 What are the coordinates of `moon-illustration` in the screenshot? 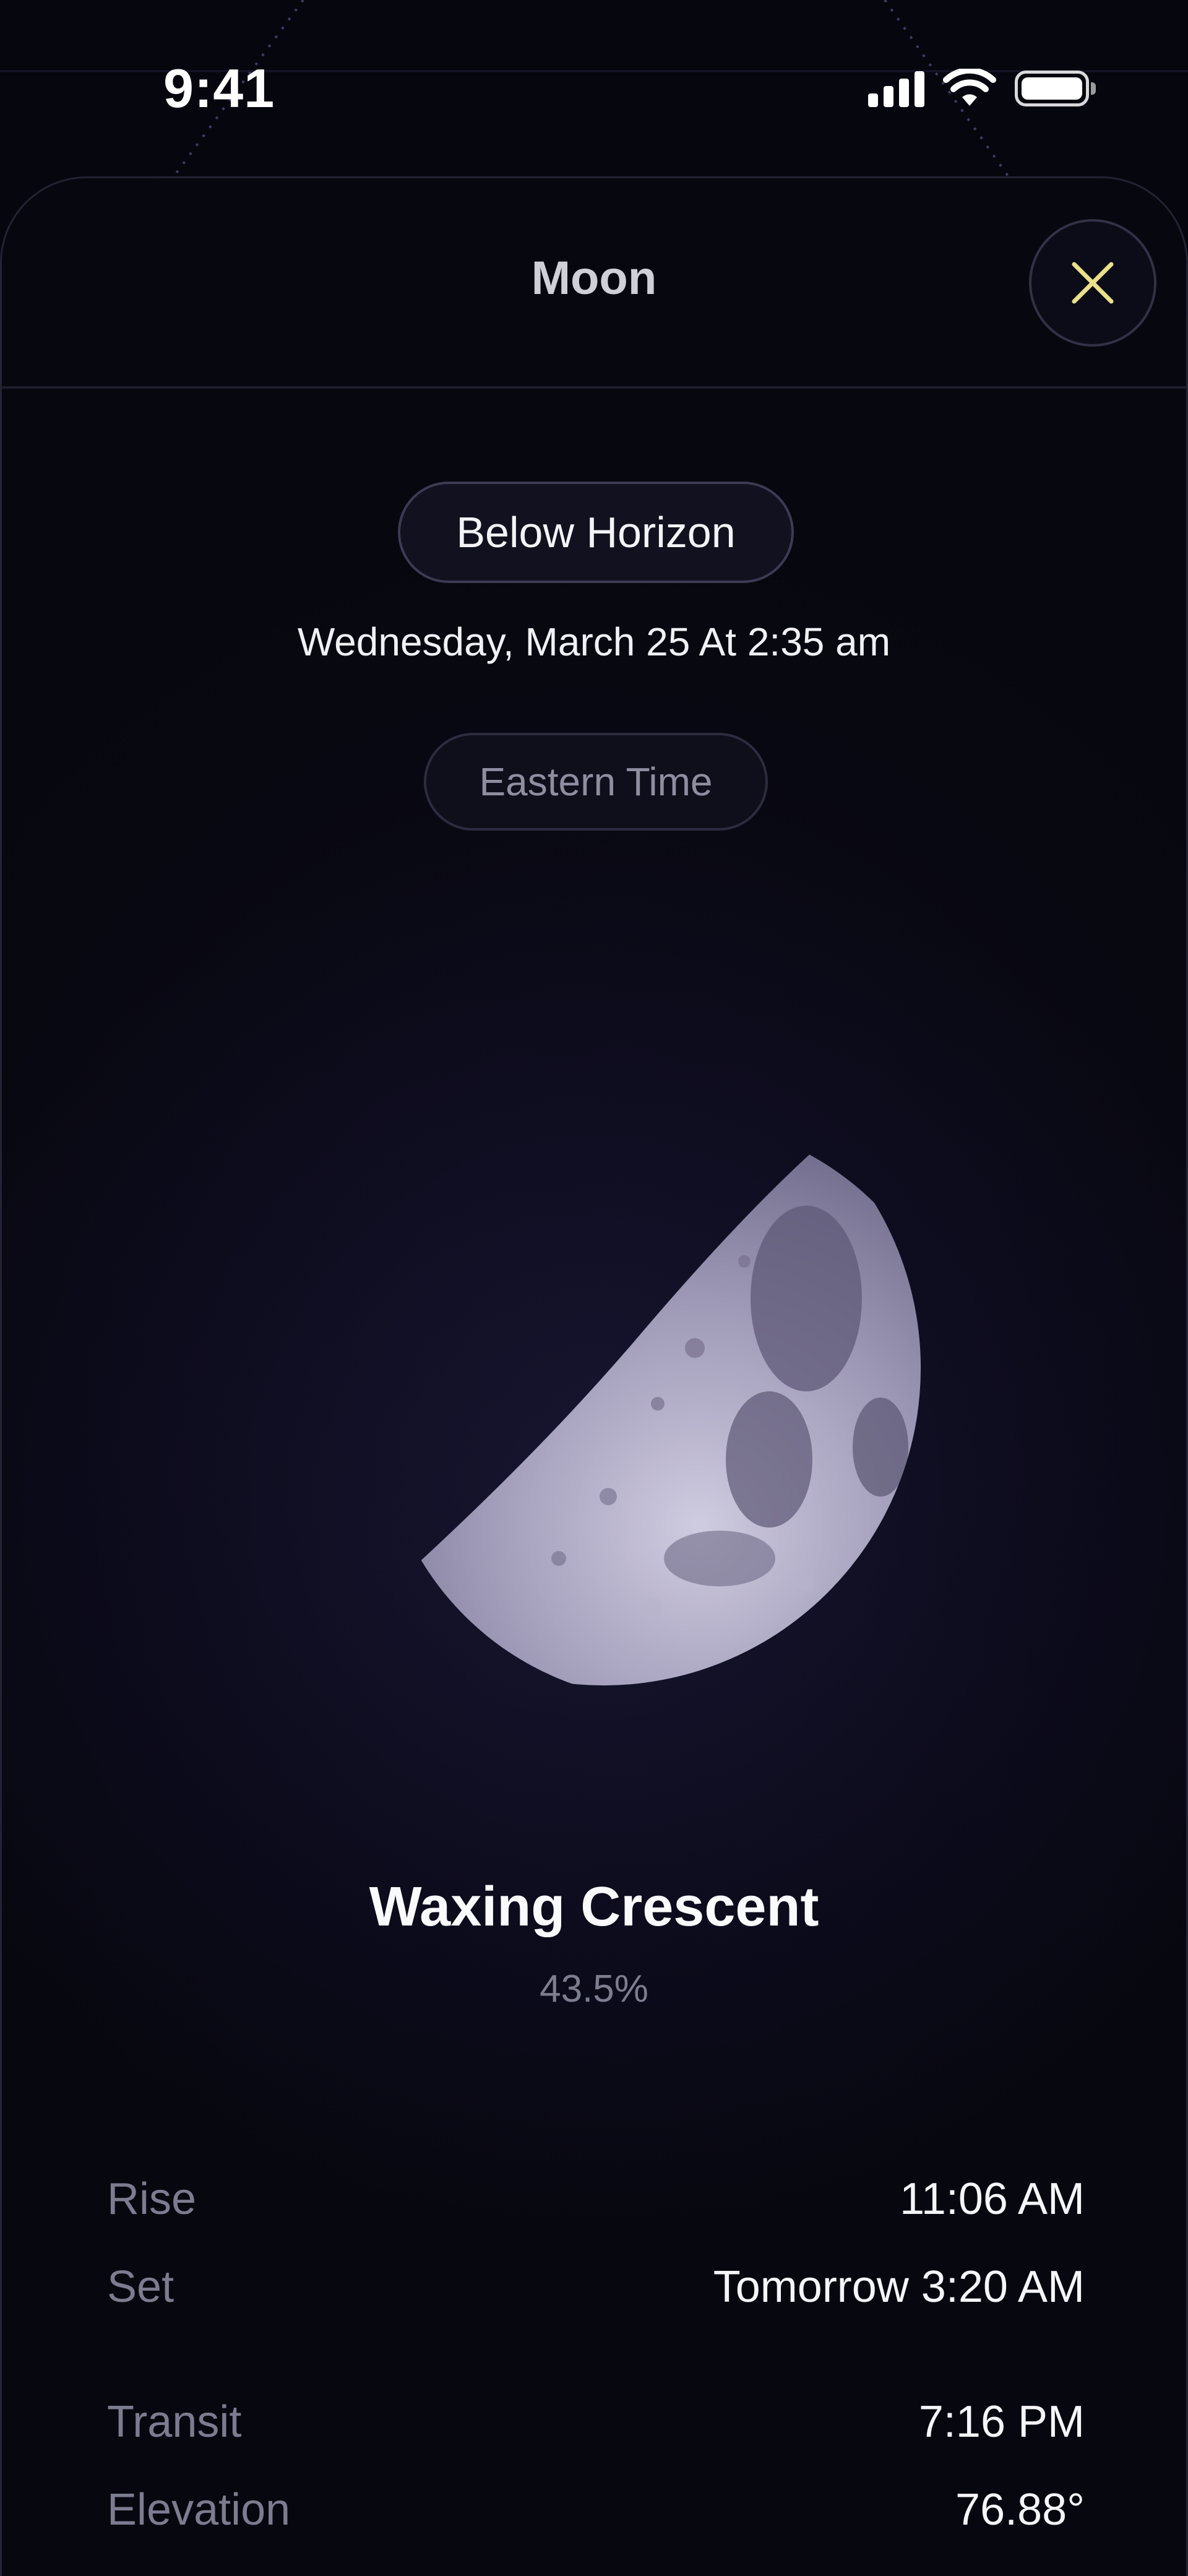 It's located at (651, 1413).